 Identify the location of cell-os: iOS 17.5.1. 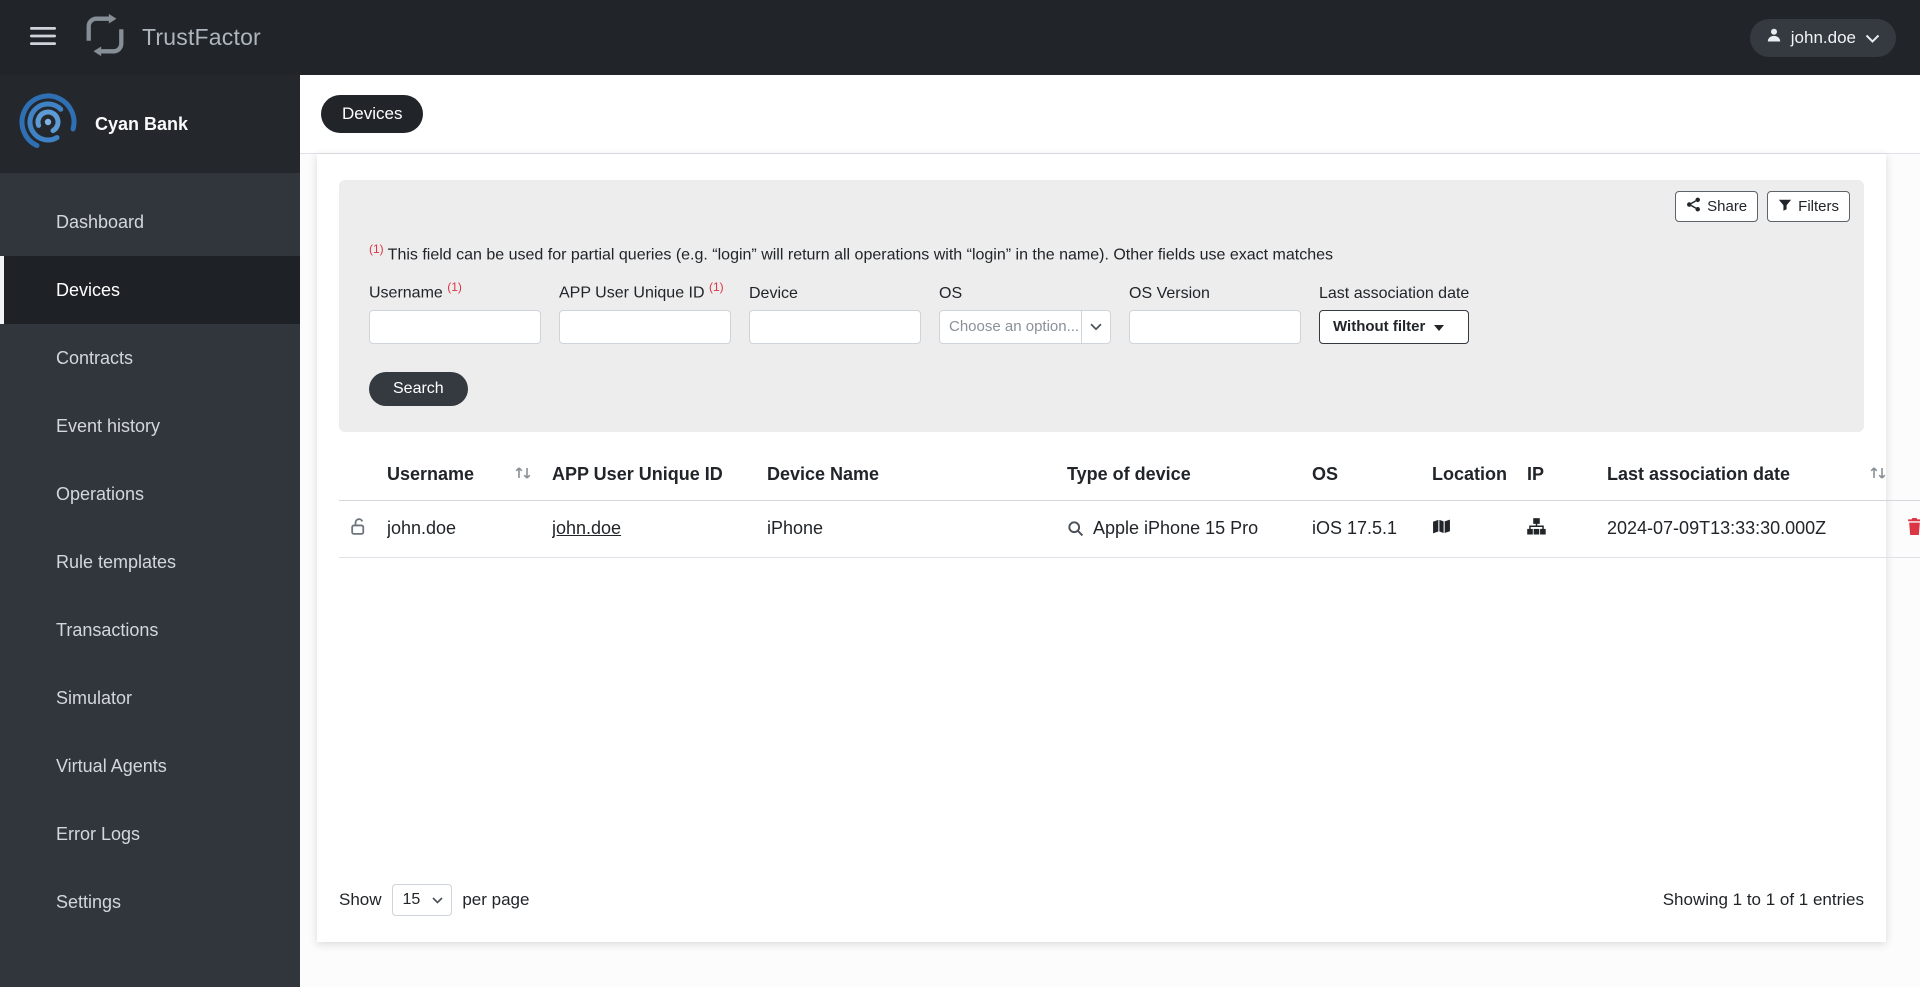
(1372, 529).